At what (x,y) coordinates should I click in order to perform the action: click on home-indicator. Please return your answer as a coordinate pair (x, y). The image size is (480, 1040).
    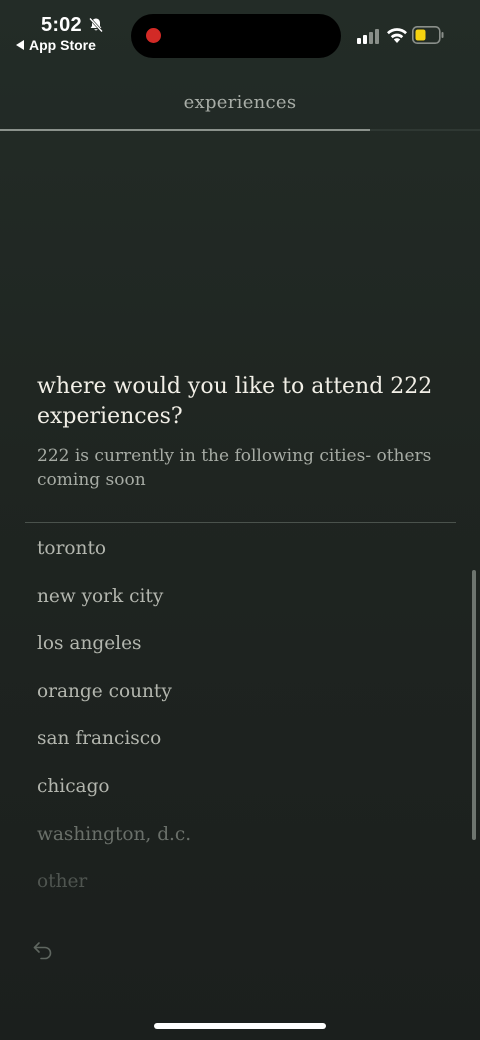
    Looking at the image, I should click on (240, 1026).